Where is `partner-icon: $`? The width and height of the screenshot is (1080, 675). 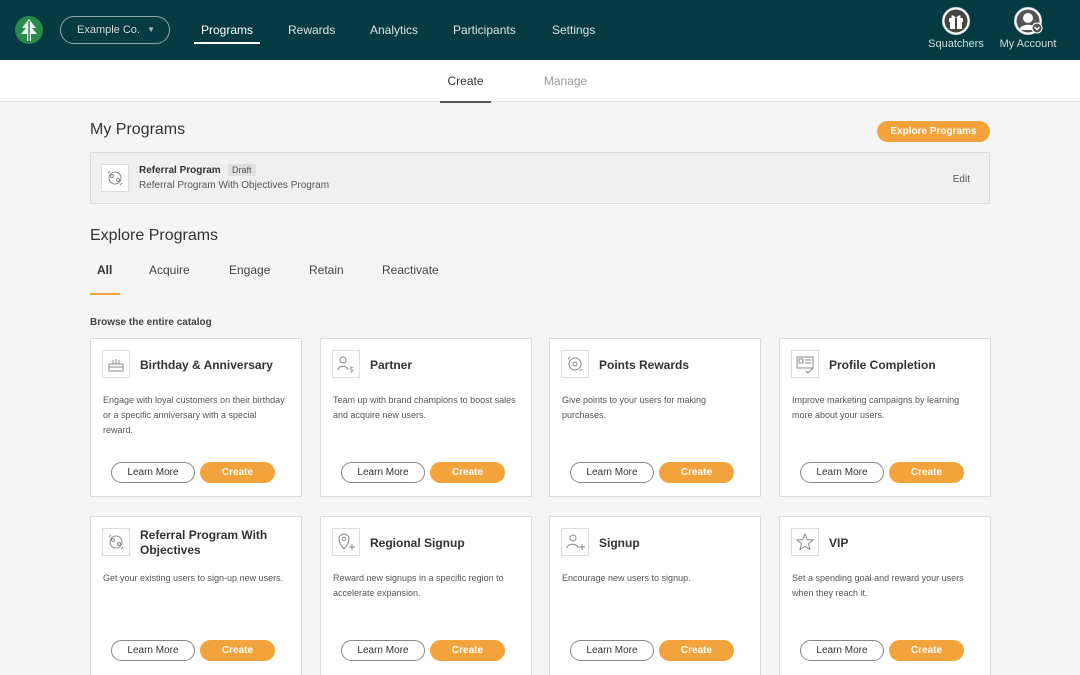 partner-icon: $ is located at coordinates (346, 364).